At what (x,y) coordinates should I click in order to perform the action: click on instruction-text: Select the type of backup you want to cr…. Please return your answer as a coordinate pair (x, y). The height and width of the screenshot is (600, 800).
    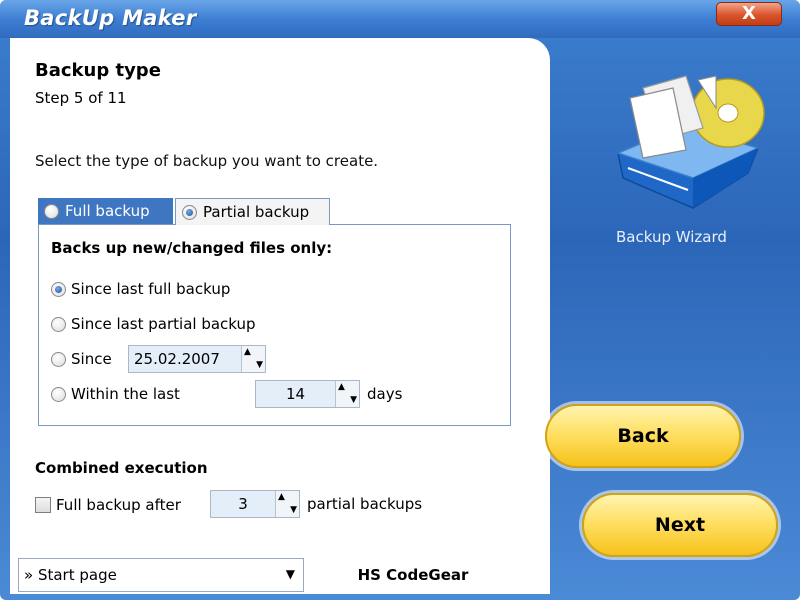
    Looking at the image, I should click on (207, 161).